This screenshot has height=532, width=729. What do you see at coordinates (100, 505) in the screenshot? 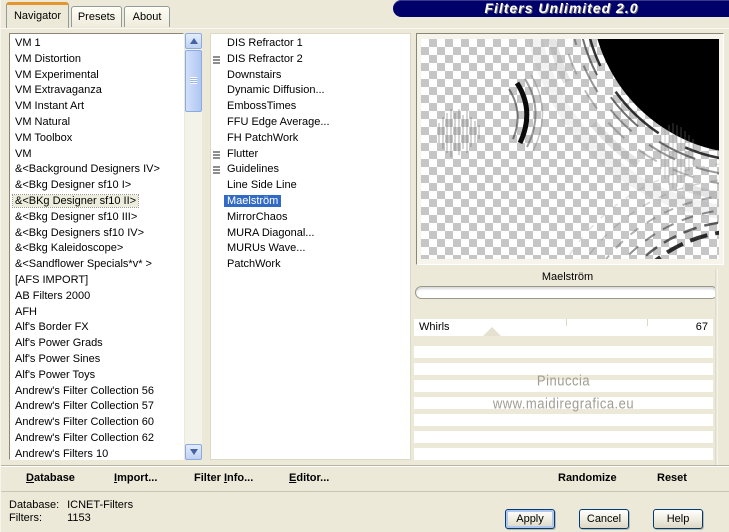
I see `status-database-value: ICNET-Filters` at bounding box center [100, 505].